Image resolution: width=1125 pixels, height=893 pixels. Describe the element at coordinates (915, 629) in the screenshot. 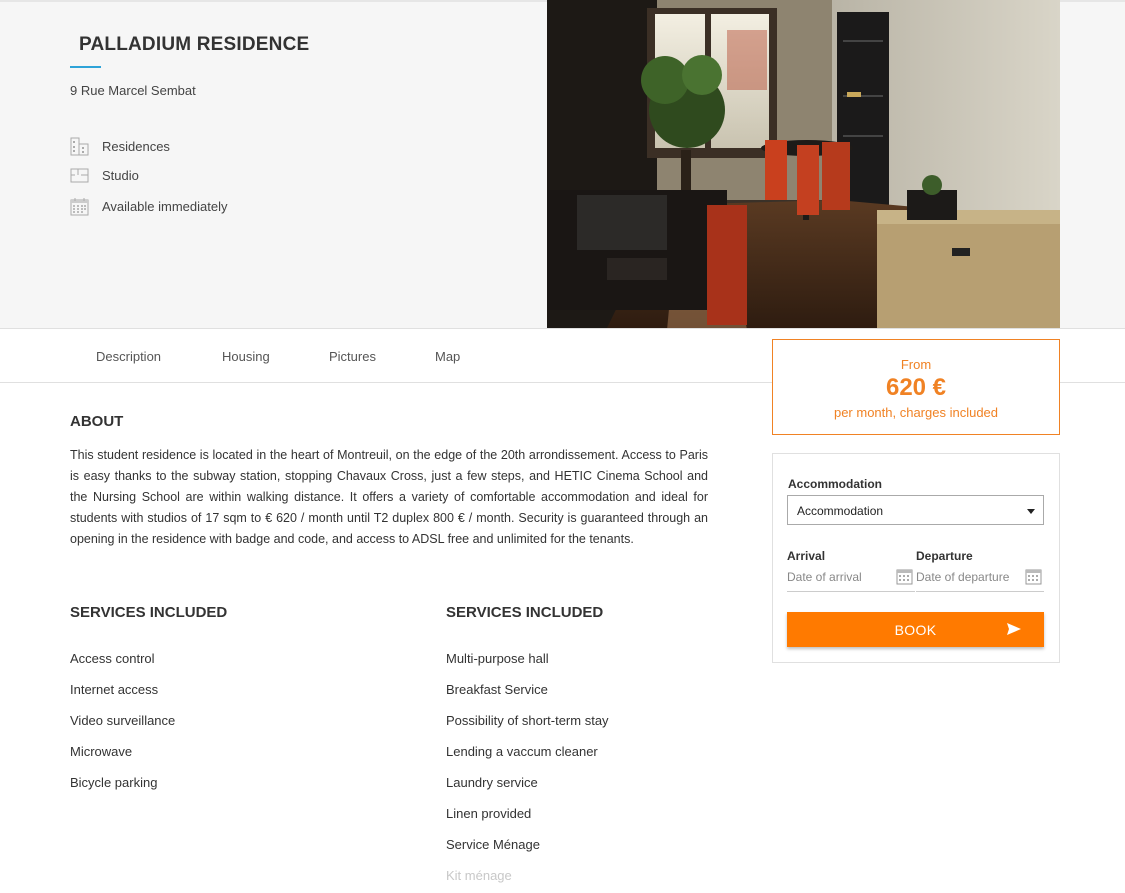

I see `book-button: BOOK` at that location.